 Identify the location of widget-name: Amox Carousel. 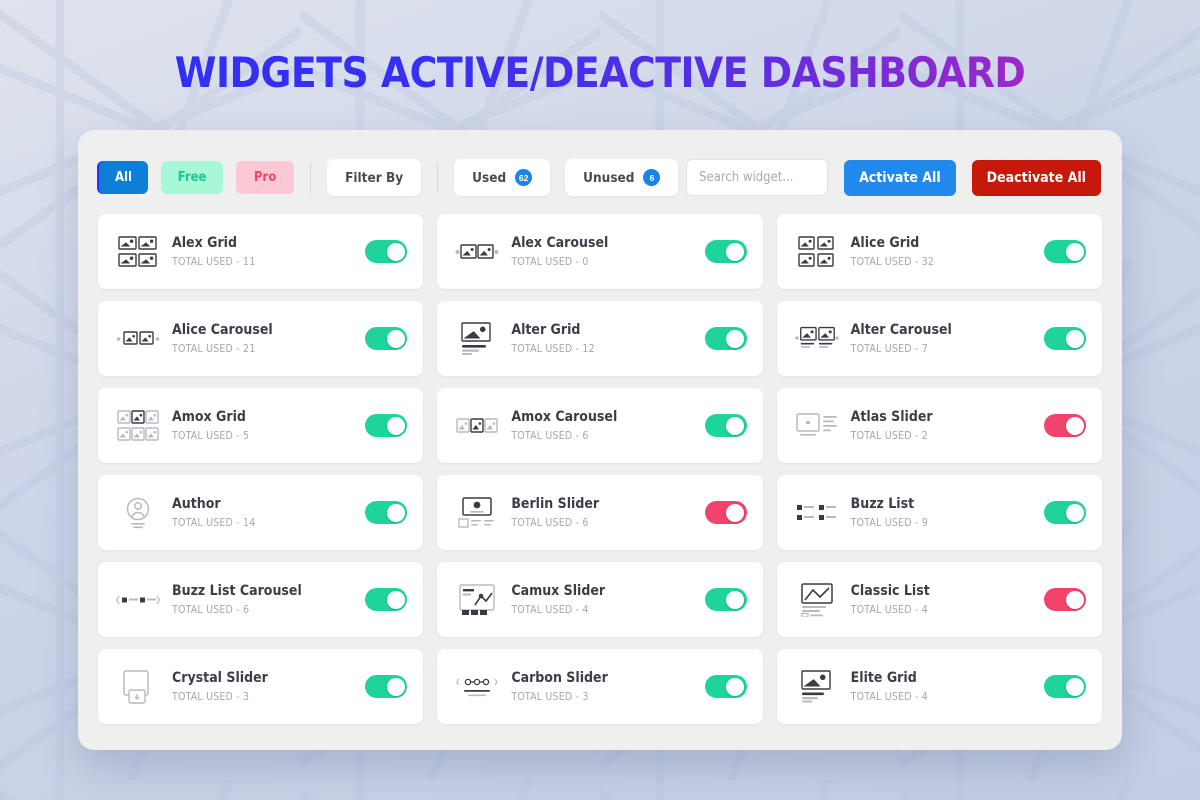
(564, 417).